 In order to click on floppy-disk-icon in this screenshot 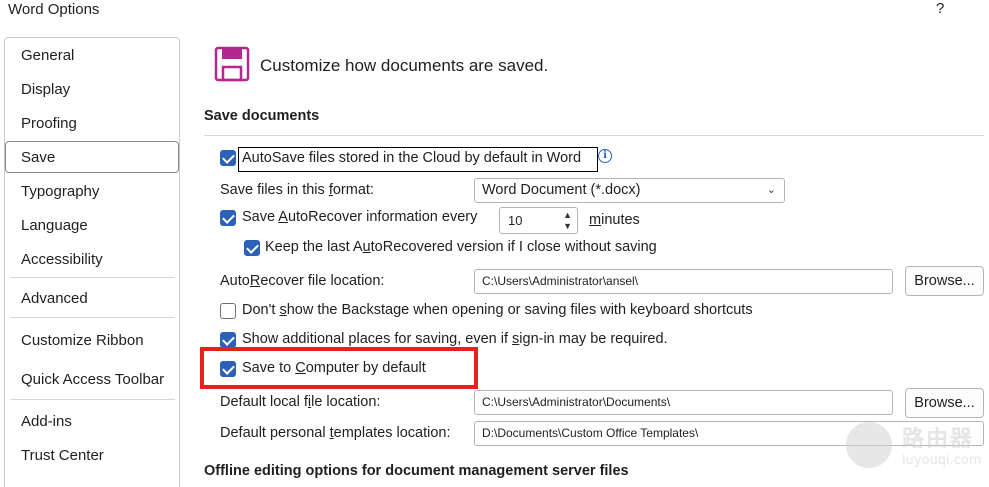, I will do `click(232, 64)`.